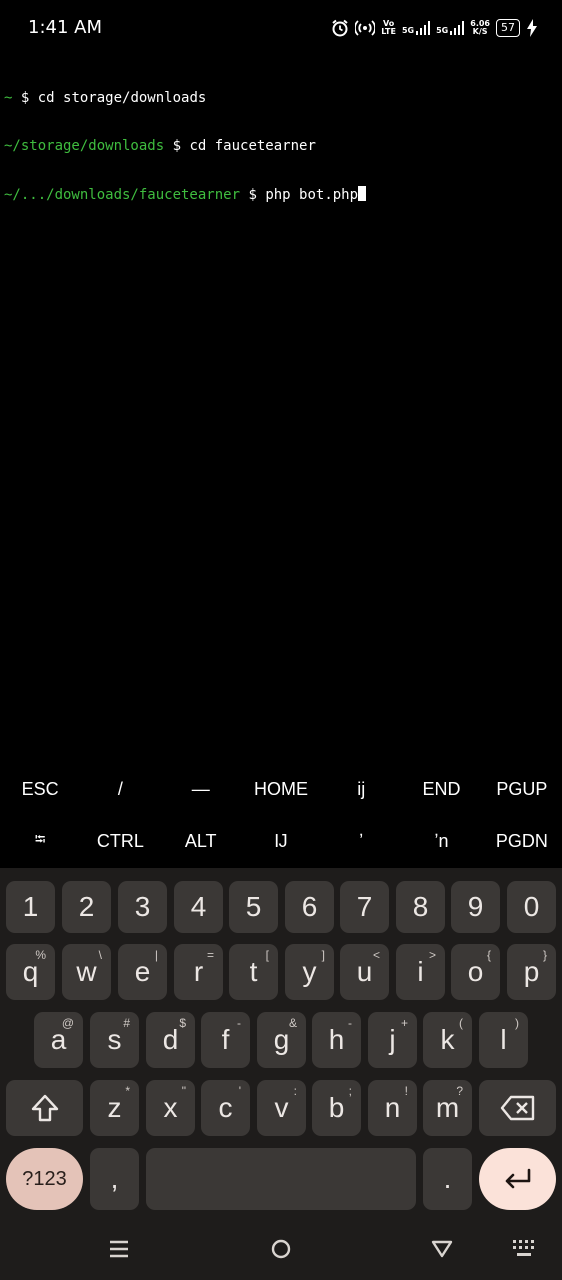  What do you see at coordinates (160, 146) in the screenshot?
I see `terminal-line: ~/storage/downloads $ cd faucetearner` at bounding box center [160, 146].